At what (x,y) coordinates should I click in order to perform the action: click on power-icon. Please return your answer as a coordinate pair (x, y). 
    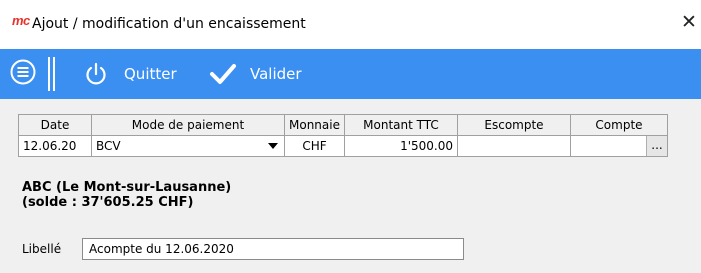
    Looking at the image, I should click on (96, 74).